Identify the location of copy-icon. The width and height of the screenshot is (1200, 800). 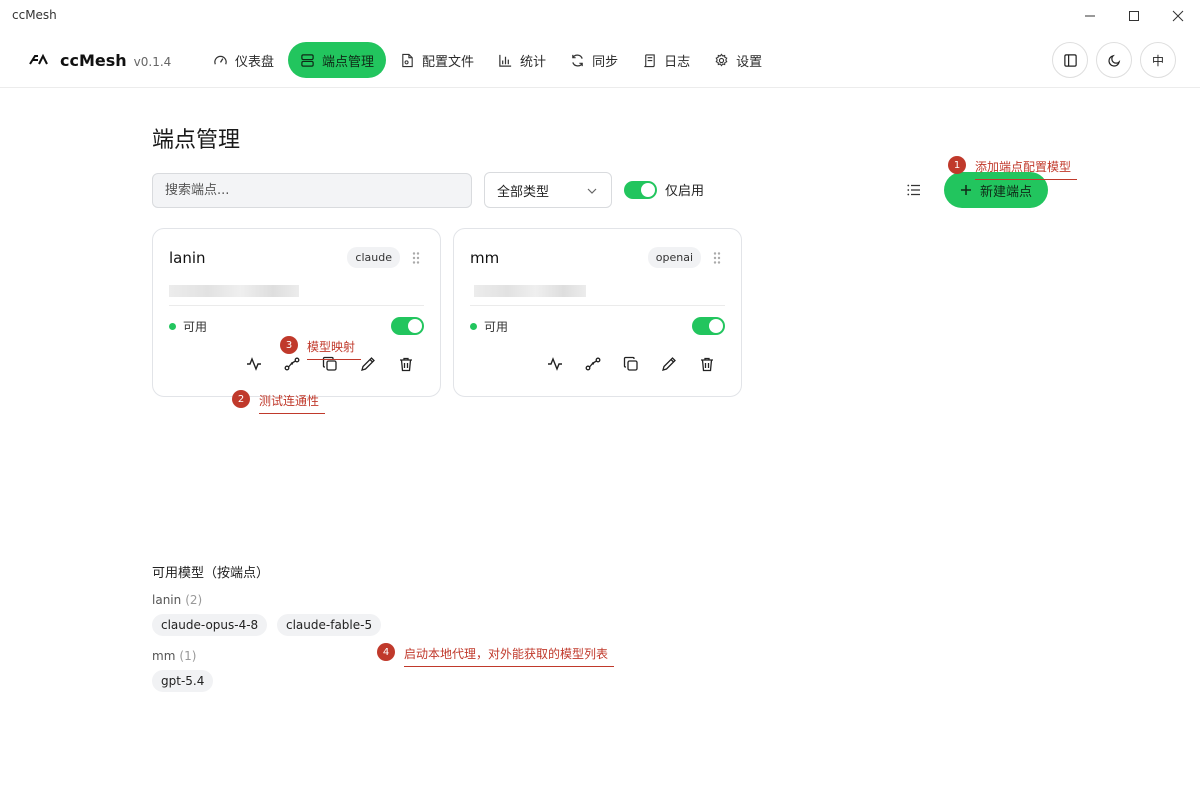
(630, 363).